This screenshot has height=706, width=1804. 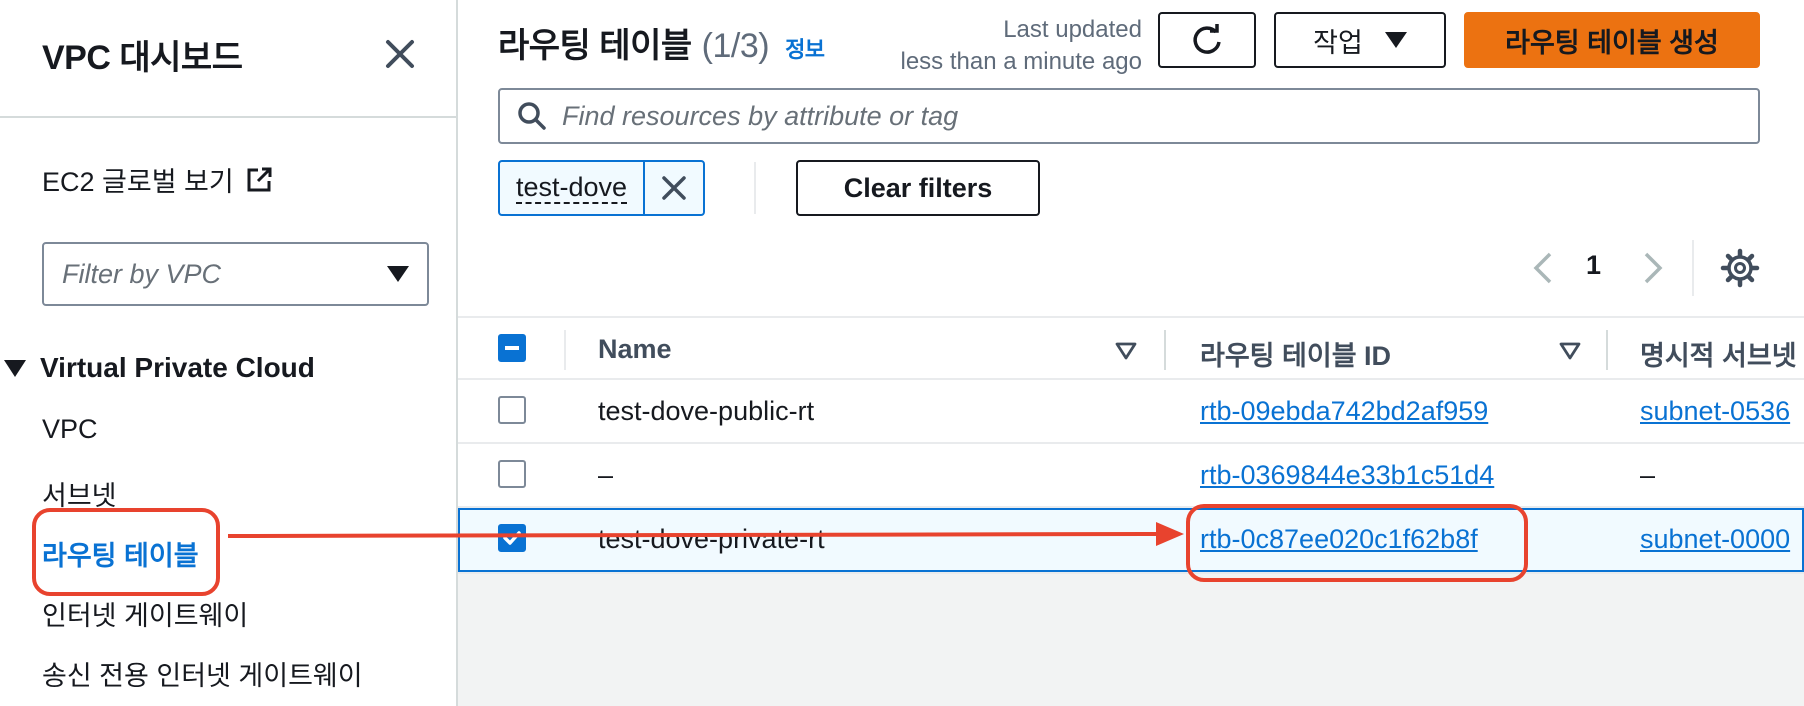 I want to click on vpc-filter-select: Filter by VPC, so click(x=235, y=274).